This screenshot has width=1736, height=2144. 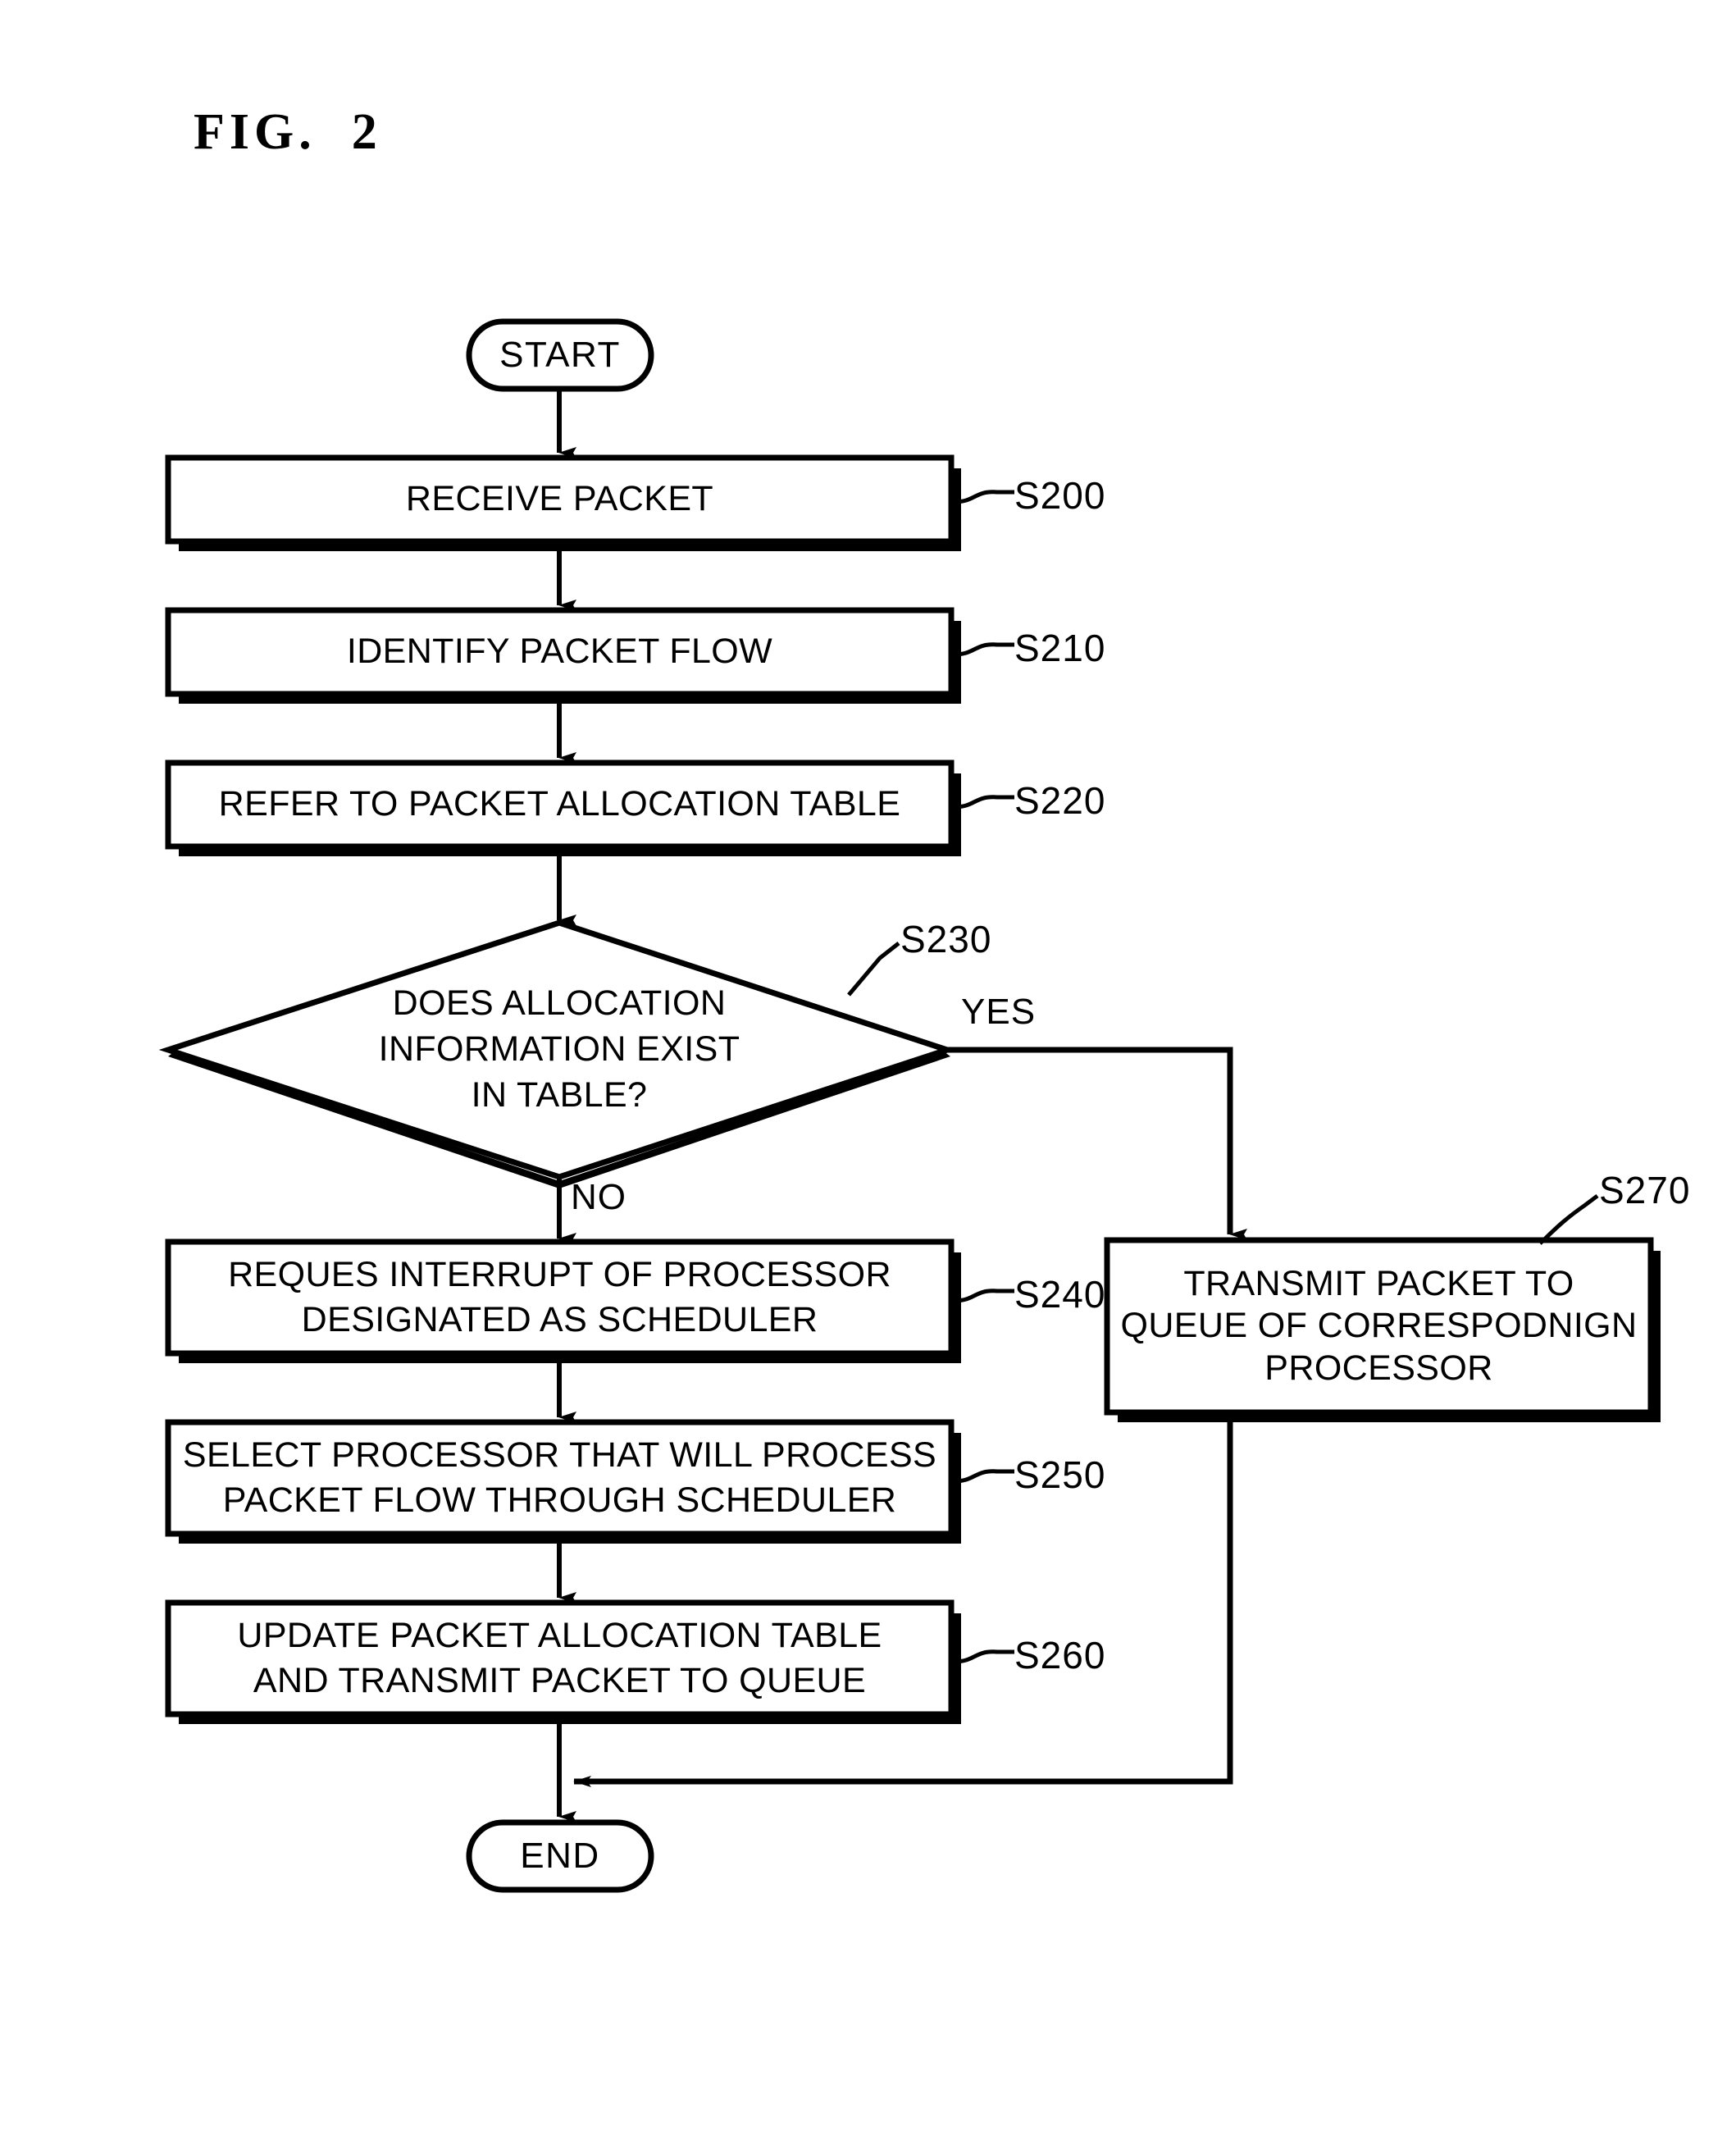 What do you see at coordinates (599, 1197) in the screenshot?
I see `branch-label-no: NO` at bounding box center [599, 1197].